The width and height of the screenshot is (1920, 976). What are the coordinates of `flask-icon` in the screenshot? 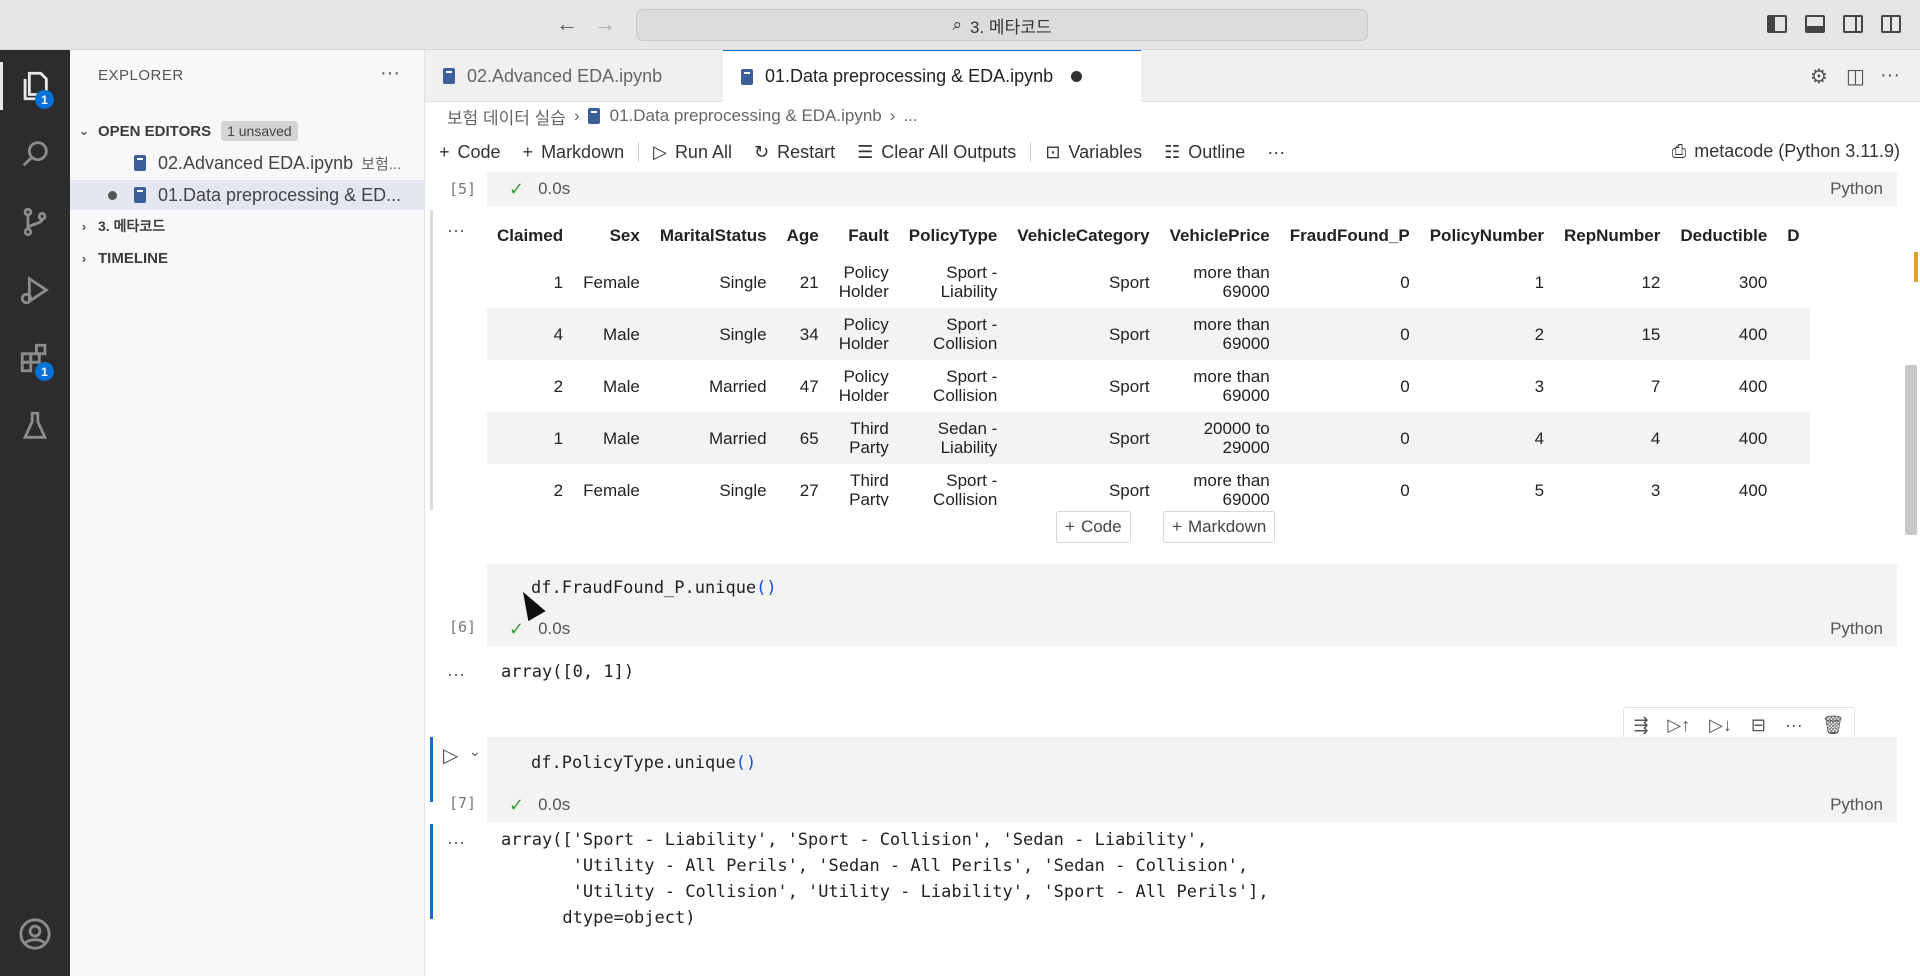 It's located at (35, 425).